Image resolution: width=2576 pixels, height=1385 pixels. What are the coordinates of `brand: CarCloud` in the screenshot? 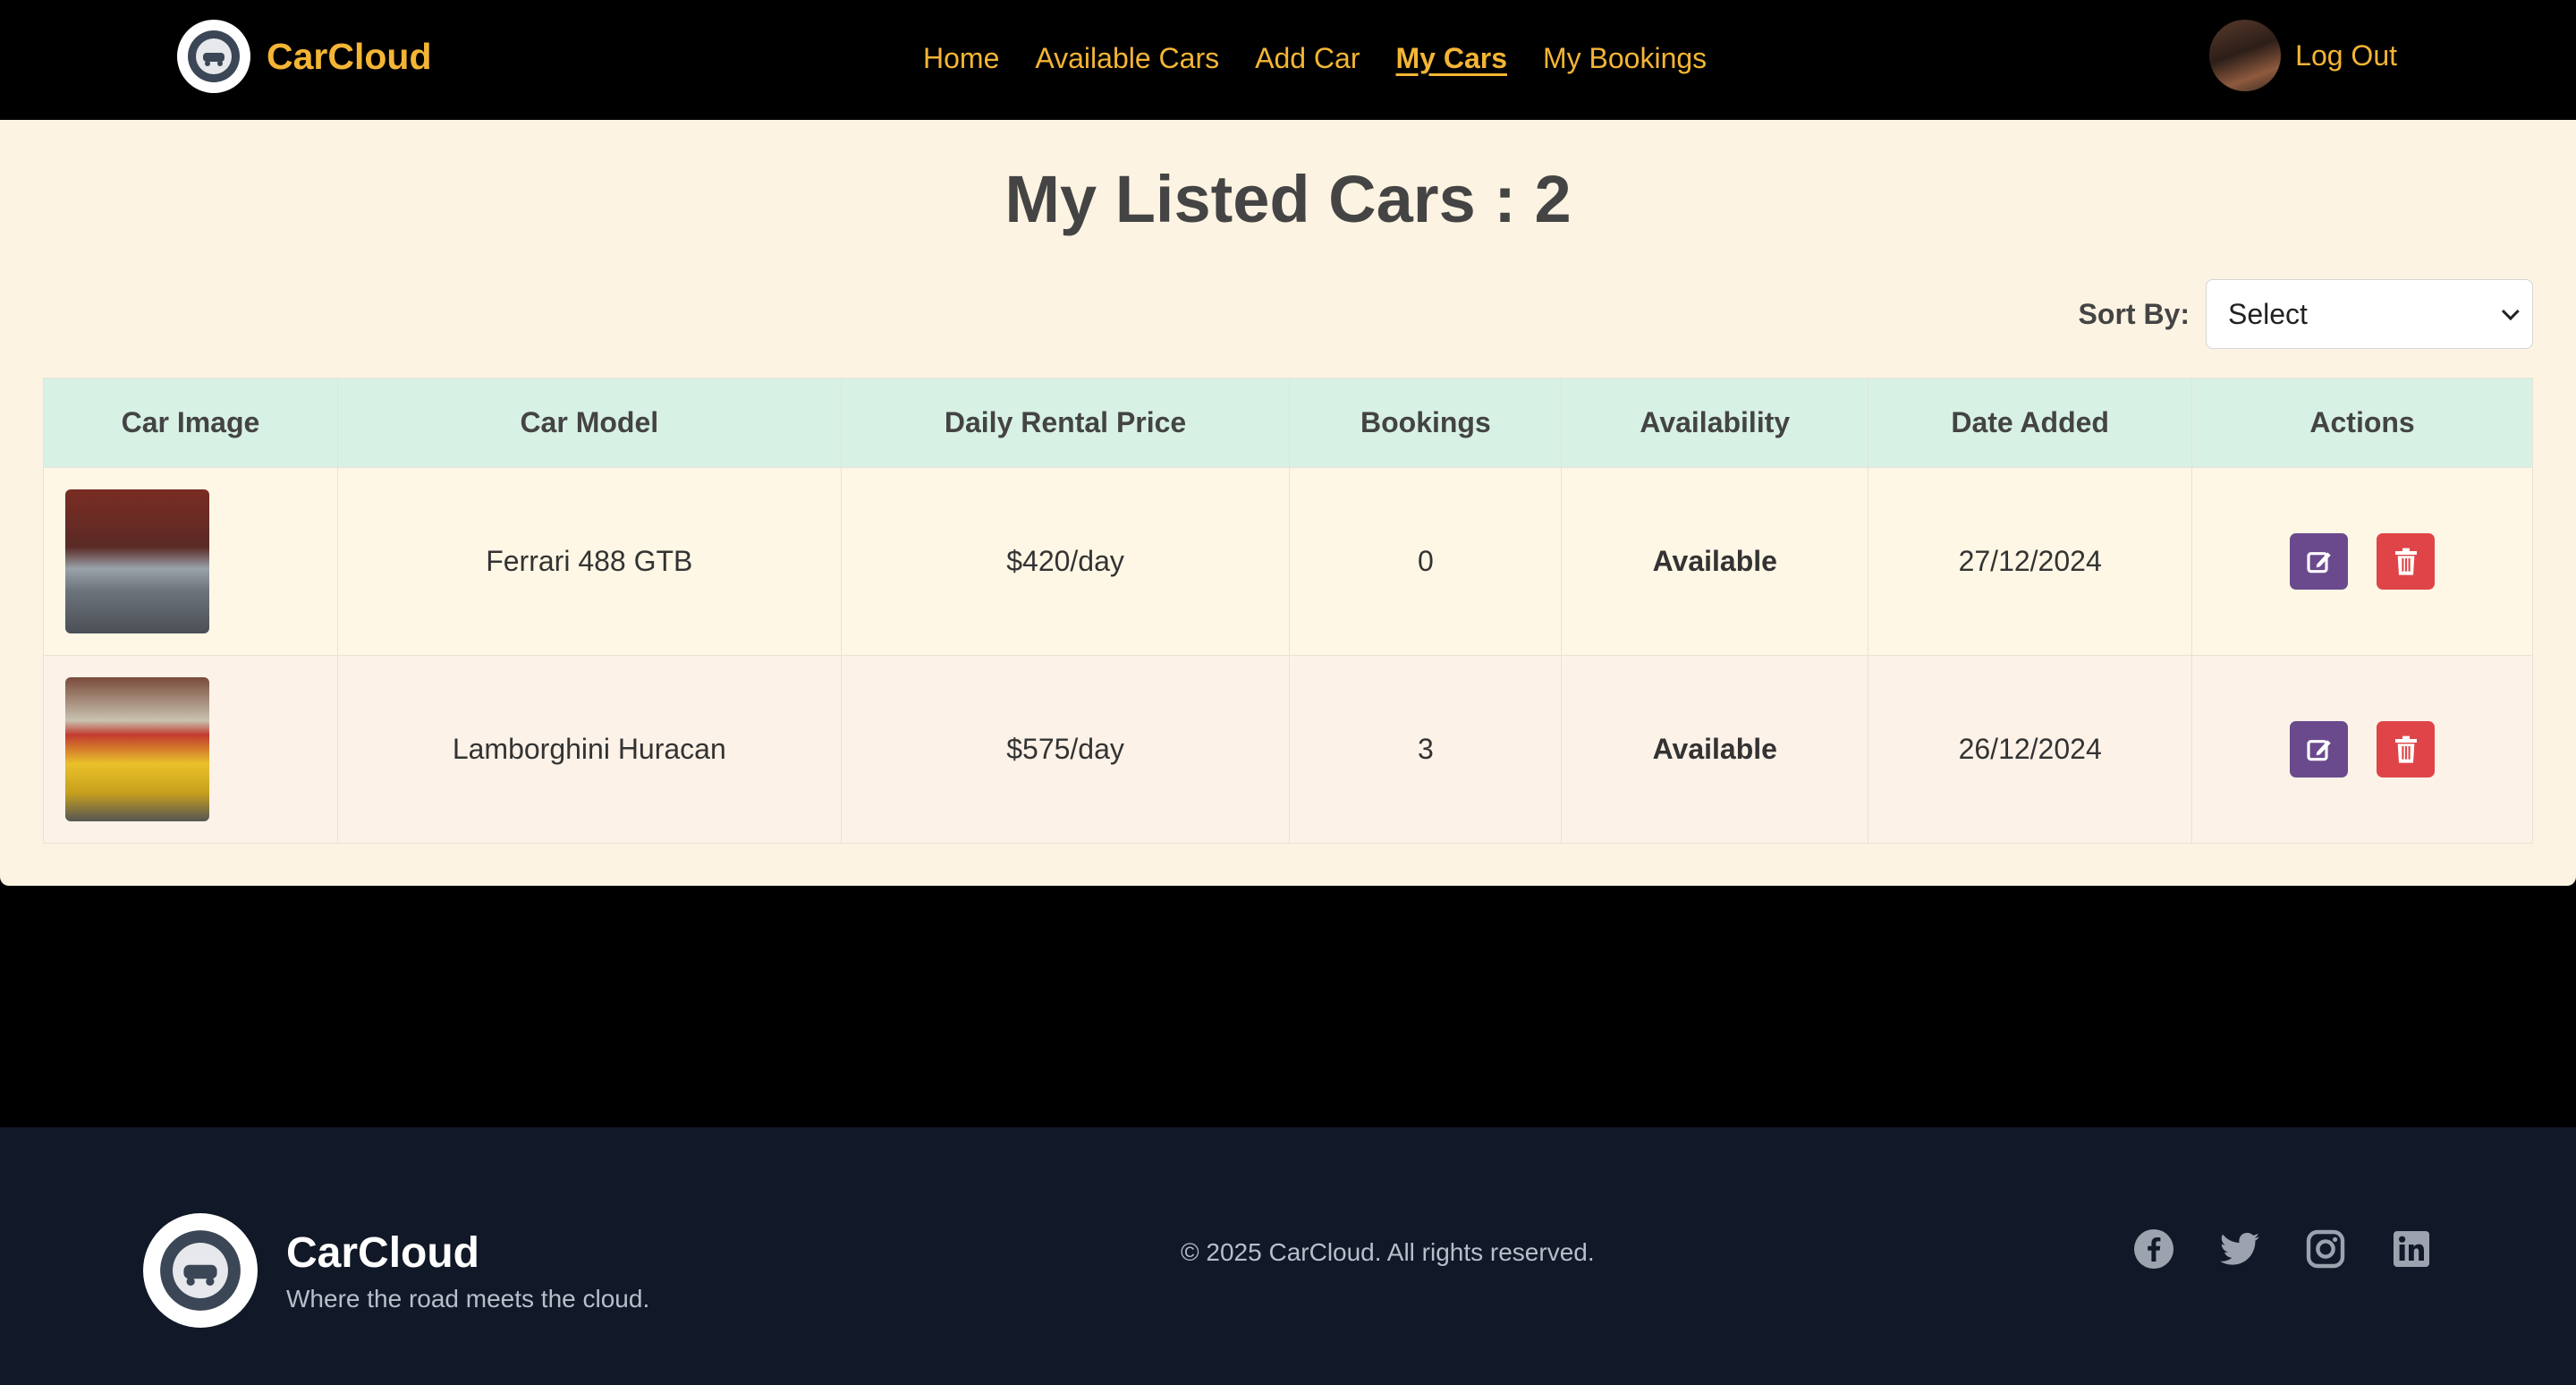 It's located at (304, 56).